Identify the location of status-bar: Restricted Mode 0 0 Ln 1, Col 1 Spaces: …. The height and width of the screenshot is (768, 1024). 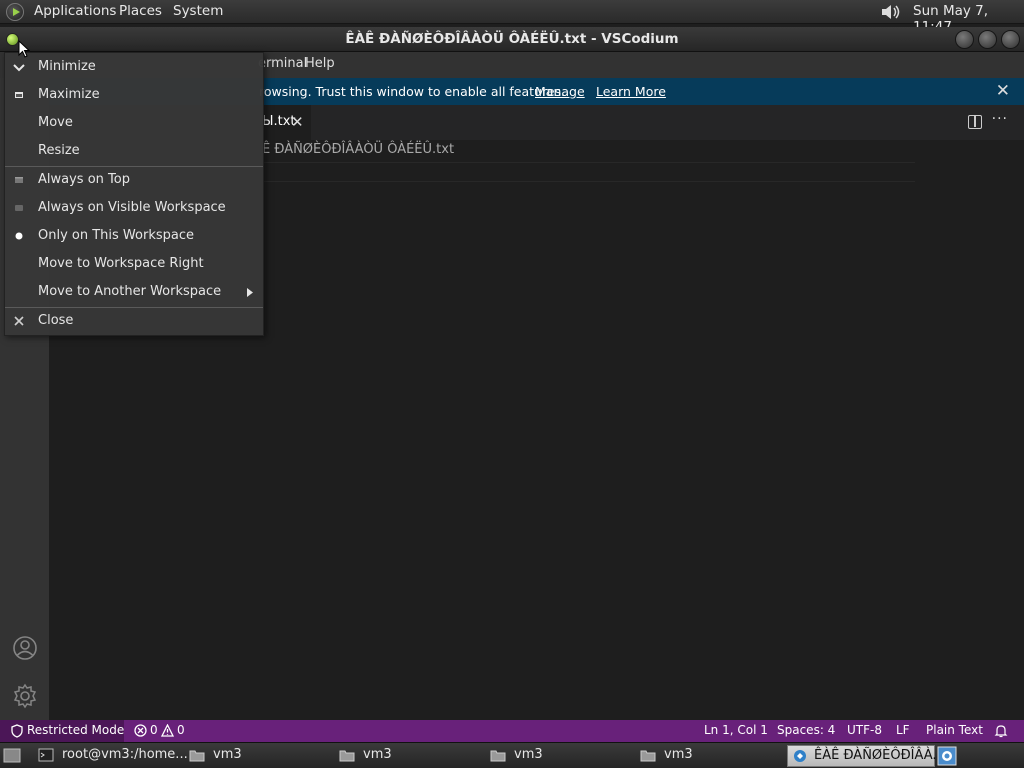
(512, 731).